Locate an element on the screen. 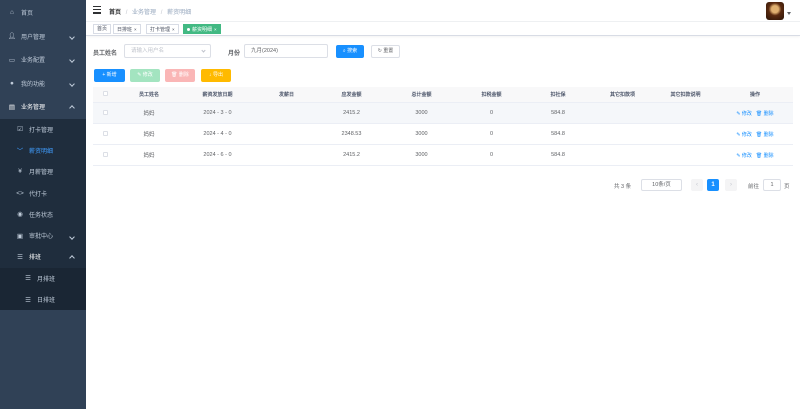 The width and height of the screenshot is (800, 409). breadcrumb-salary-detail: 薪资明细 is located at coordinates (179, 13).